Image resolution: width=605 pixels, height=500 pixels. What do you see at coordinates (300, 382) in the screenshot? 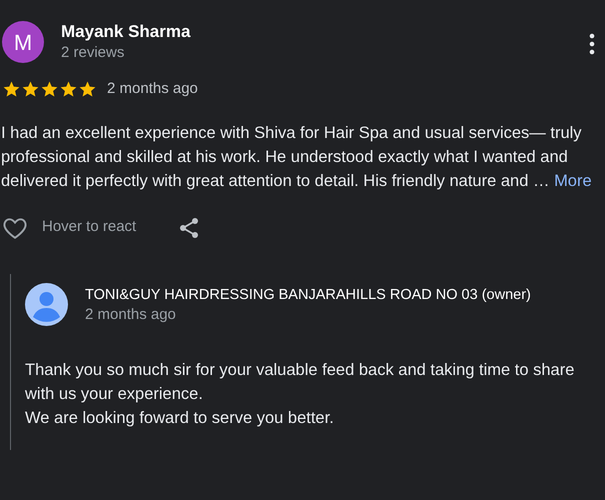
I see `reply-text: Thank you so much sir for your valuable feed back and taking time to share with us your experience.` at bounding box center [300, 382].